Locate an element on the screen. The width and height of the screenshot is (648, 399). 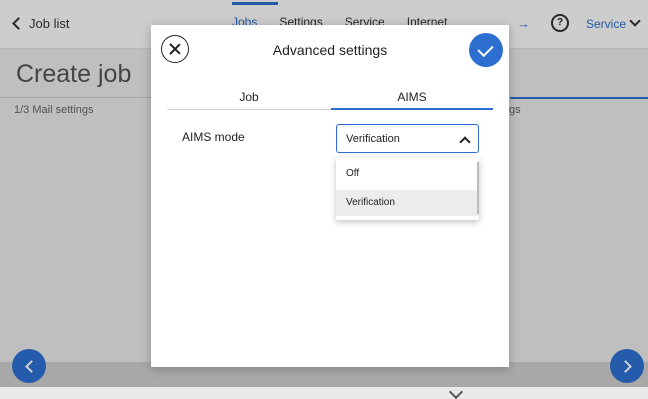
aims-mode-select: Verification is located at coordinates (407, 138).